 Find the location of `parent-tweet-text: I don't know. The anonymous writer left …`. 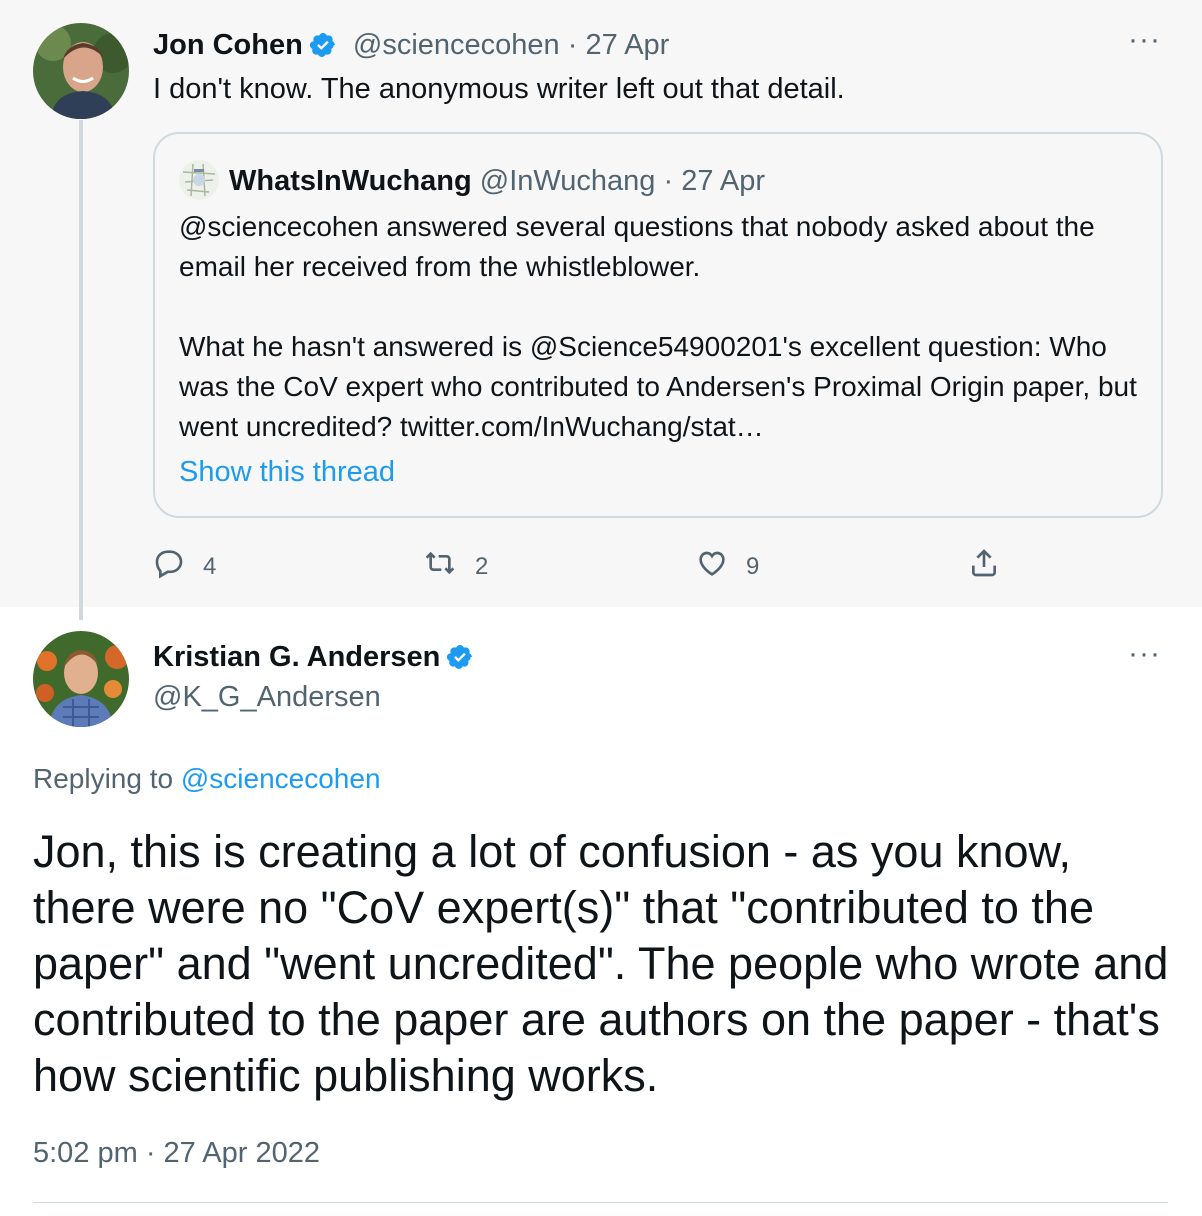

parent-tweet-text: I don't know. The anonymous writer left … is located at coordinates (499, 89).